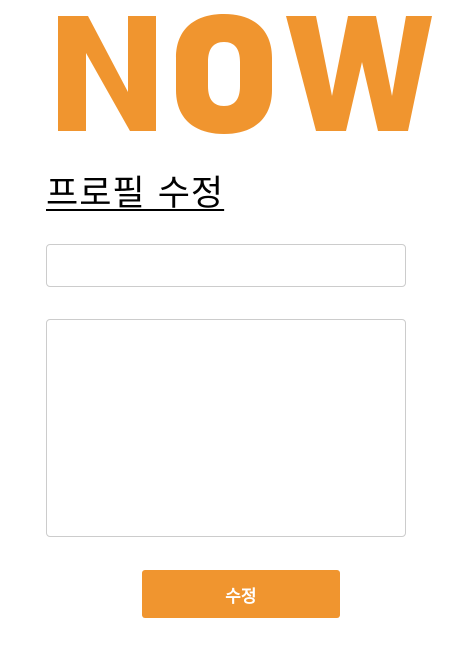  I want to click on page-title: 프로필 수정, so click(135, 194).